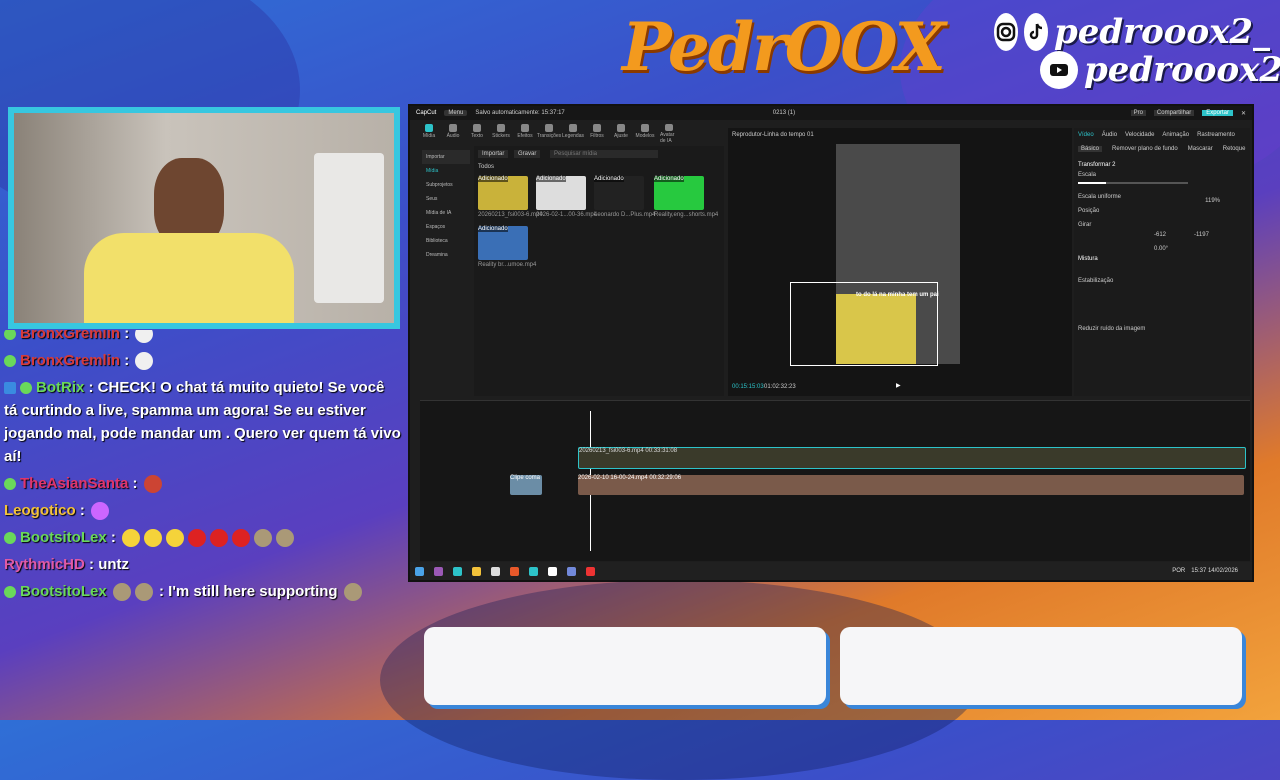 The width and height of the screenshot is (1280, 780). I want to click on tool-stickers: Stickers, so click(501, 134).